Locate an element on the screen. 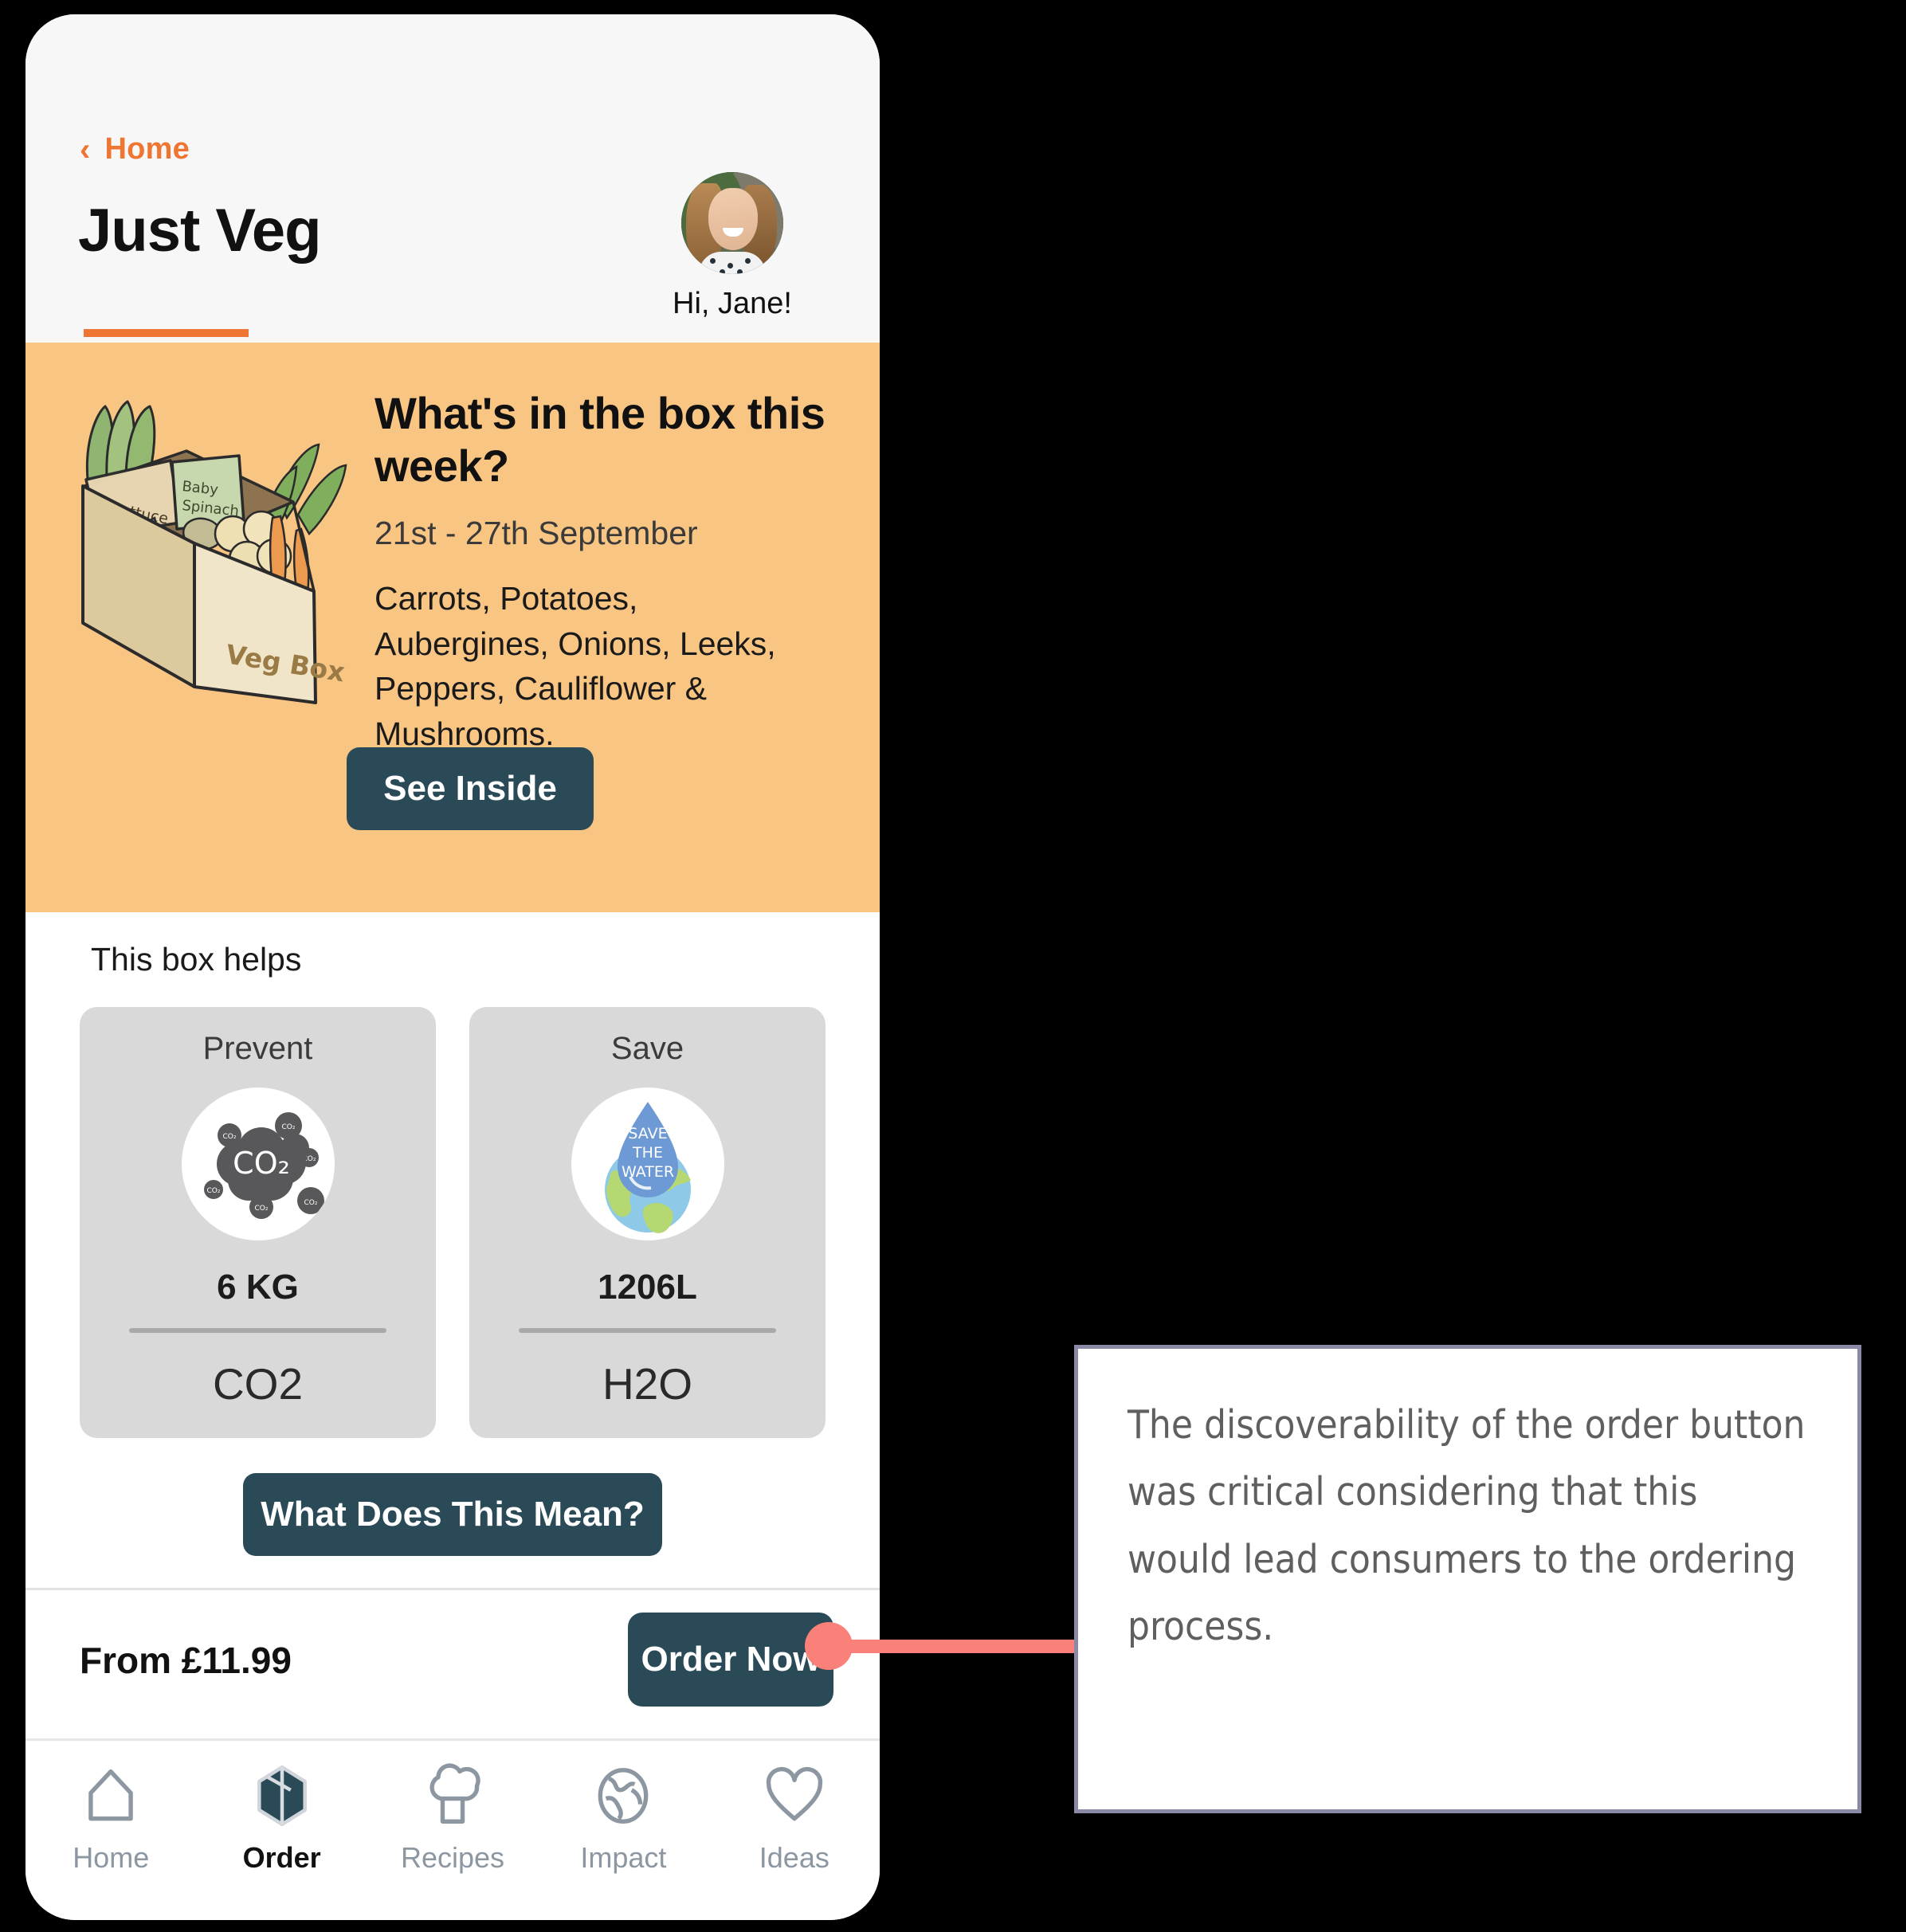 This screenshot has width=1906, height=1932. back-link-label: Home is located at coordinates (147, 149).